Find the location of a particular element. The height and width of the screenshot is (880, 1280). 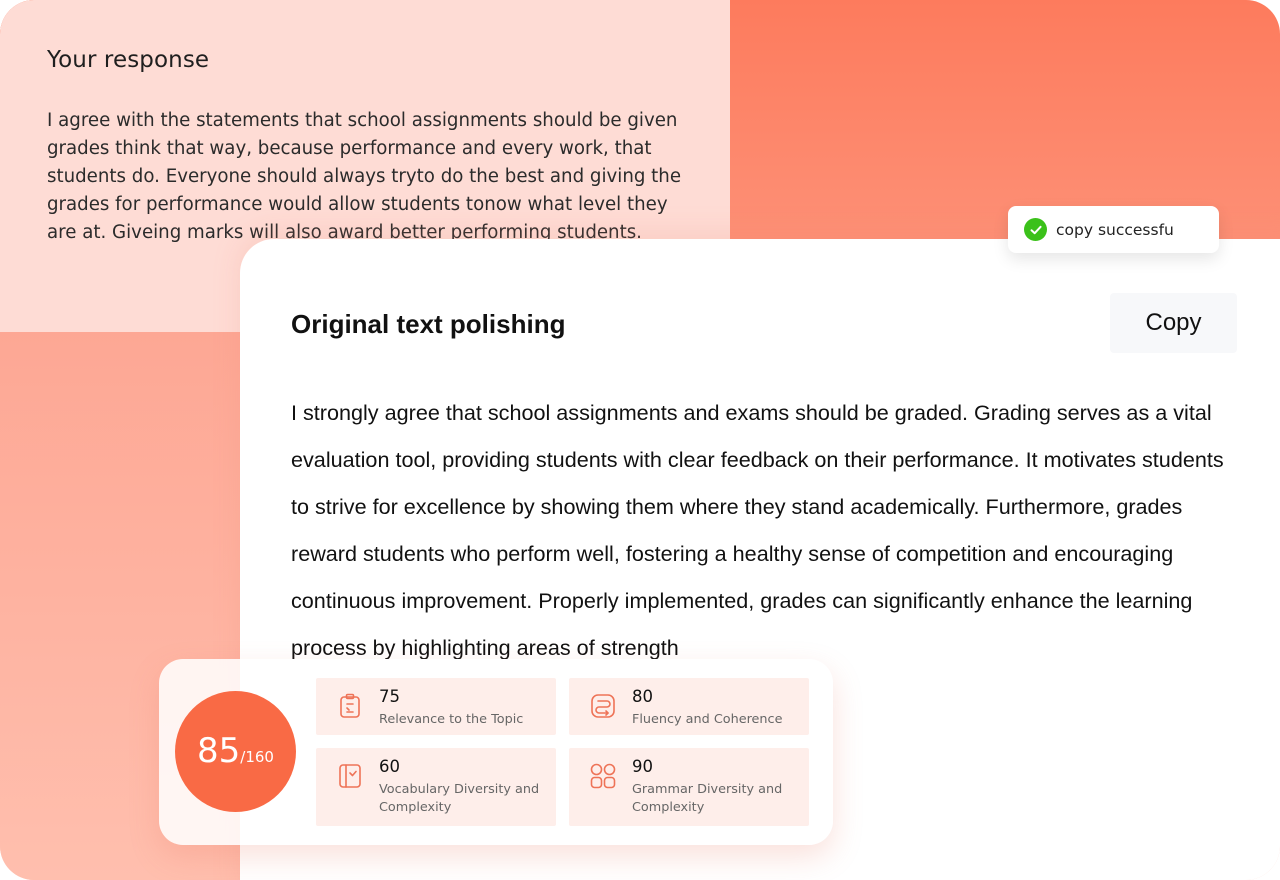

notebook-icon is located at coordinates (350, 776).